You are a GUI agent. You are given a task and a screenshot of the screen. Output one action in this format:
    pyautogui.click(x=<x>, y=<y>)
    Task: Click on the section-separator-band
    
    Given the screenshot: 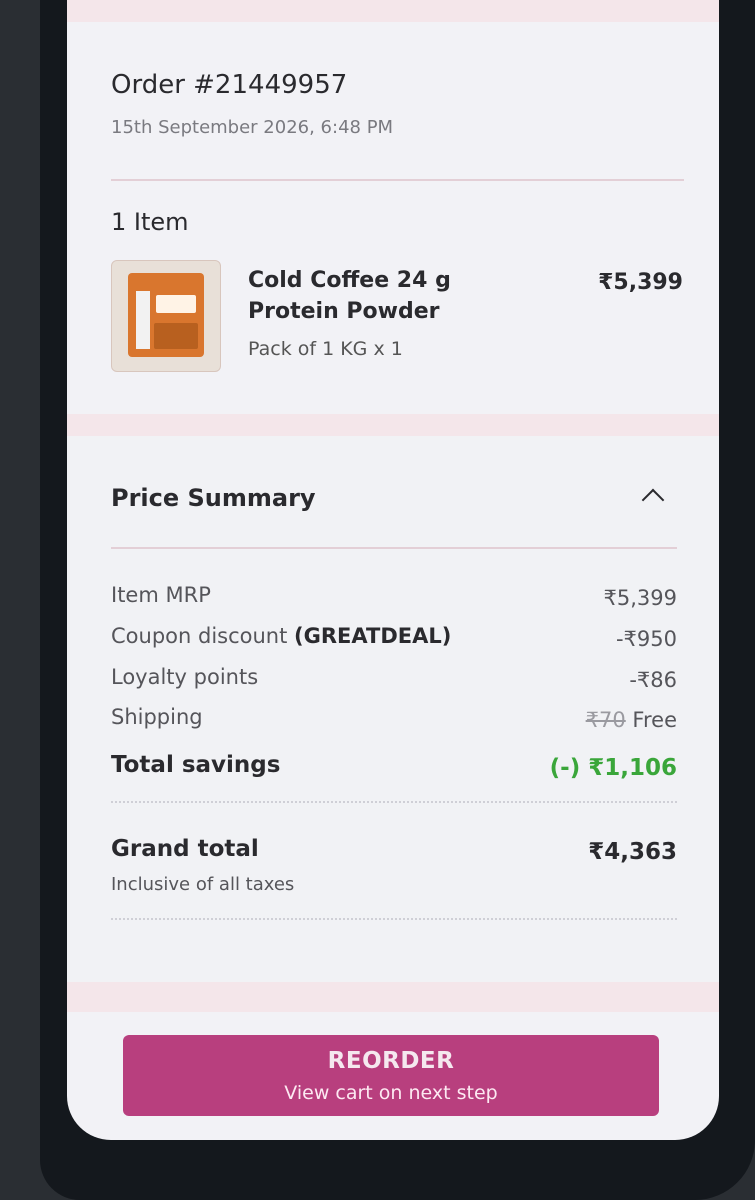 What is the action you would take?
    pyautogui.click(x=393, y=425)
    